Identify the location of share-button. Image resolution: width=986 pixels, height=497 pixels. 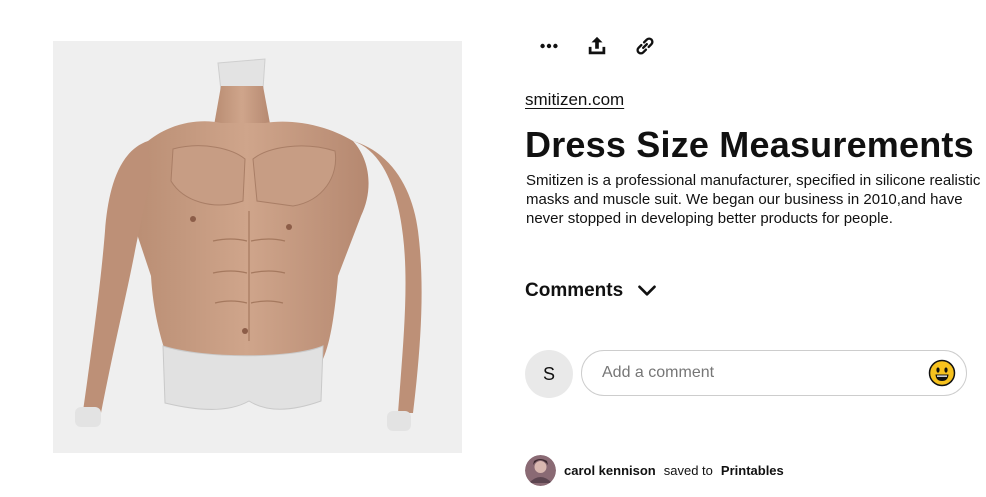
(597, 46).